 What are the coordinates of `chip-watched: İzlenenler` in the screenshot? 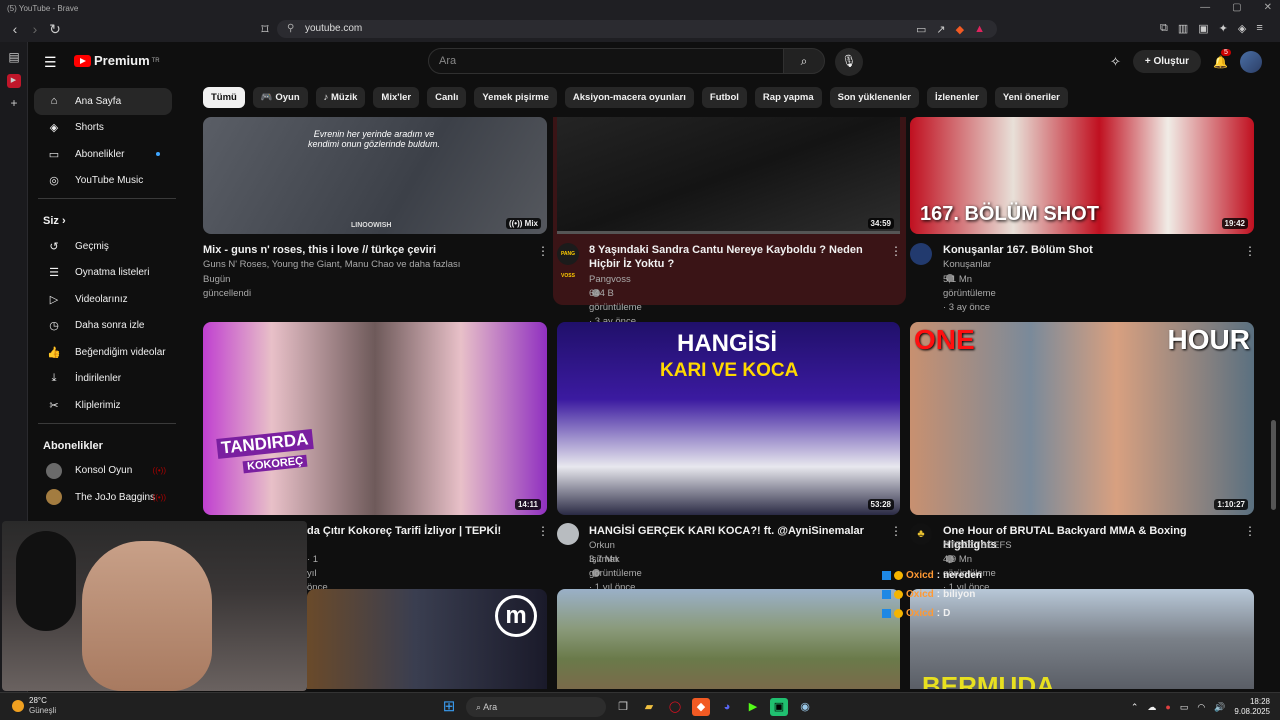 It's located at (957, 97).